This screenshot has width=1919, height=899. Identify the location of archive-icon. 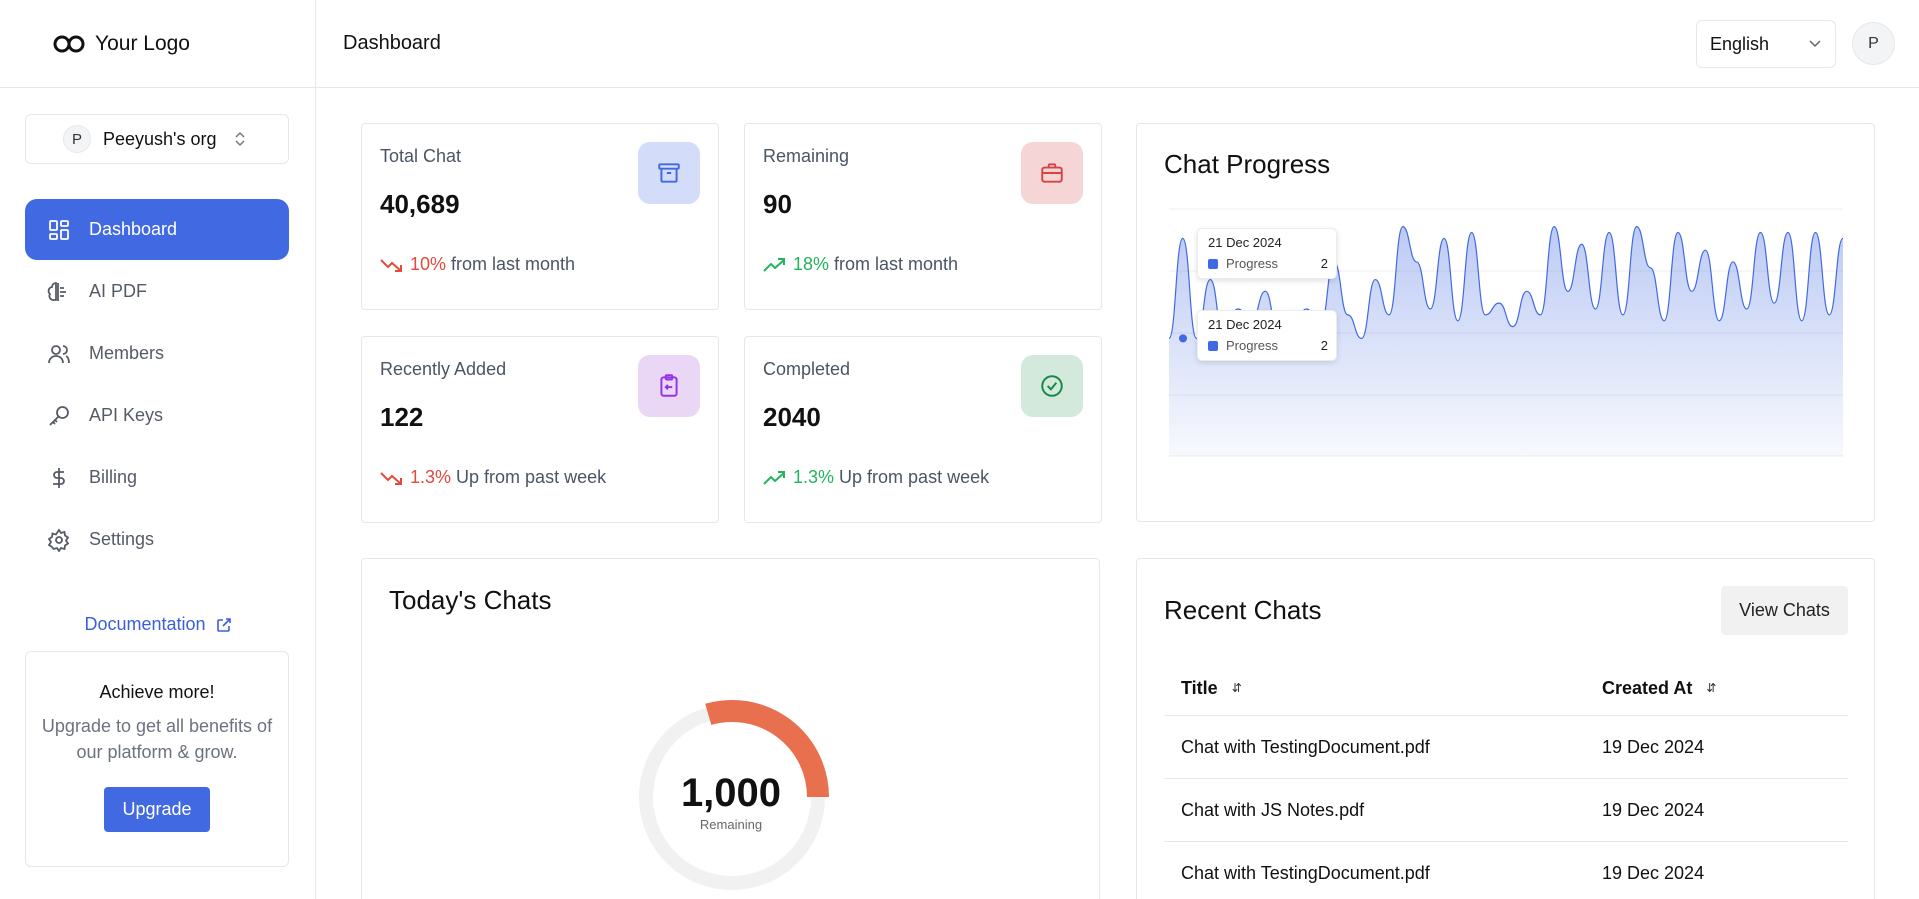
(669, 173).